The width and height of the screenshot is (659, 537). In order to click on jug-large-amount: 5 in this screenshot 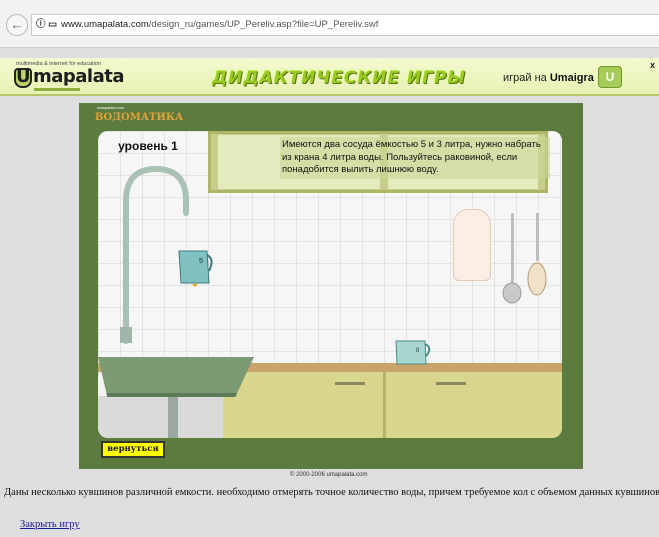, I will do `click(201, 261)`.